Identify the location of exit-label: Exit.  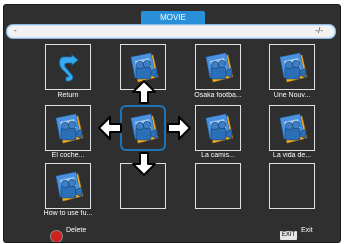
(307, 230).